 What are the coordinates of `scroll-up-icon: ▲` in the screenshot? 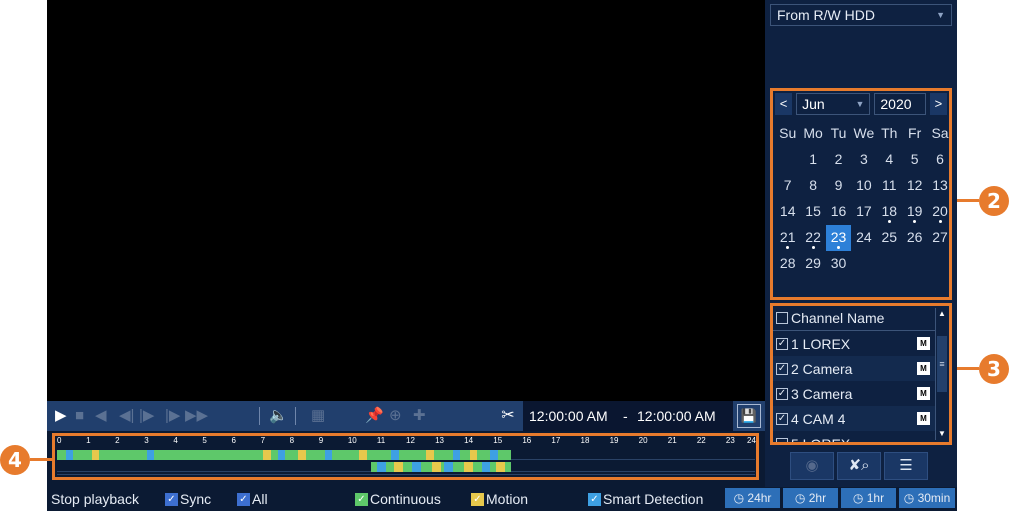 It's located at (942, 314).